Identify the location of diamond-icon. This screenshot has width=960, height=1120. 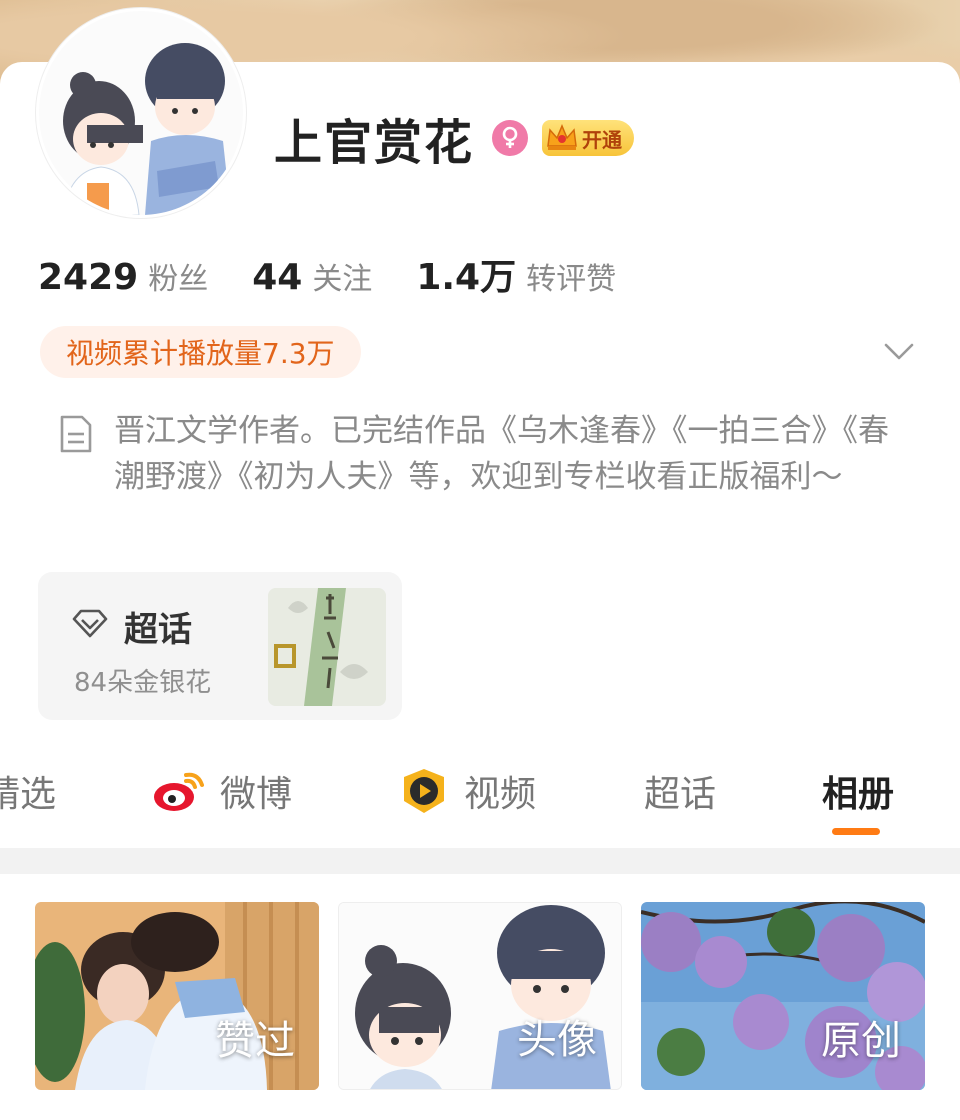
(90, 623).